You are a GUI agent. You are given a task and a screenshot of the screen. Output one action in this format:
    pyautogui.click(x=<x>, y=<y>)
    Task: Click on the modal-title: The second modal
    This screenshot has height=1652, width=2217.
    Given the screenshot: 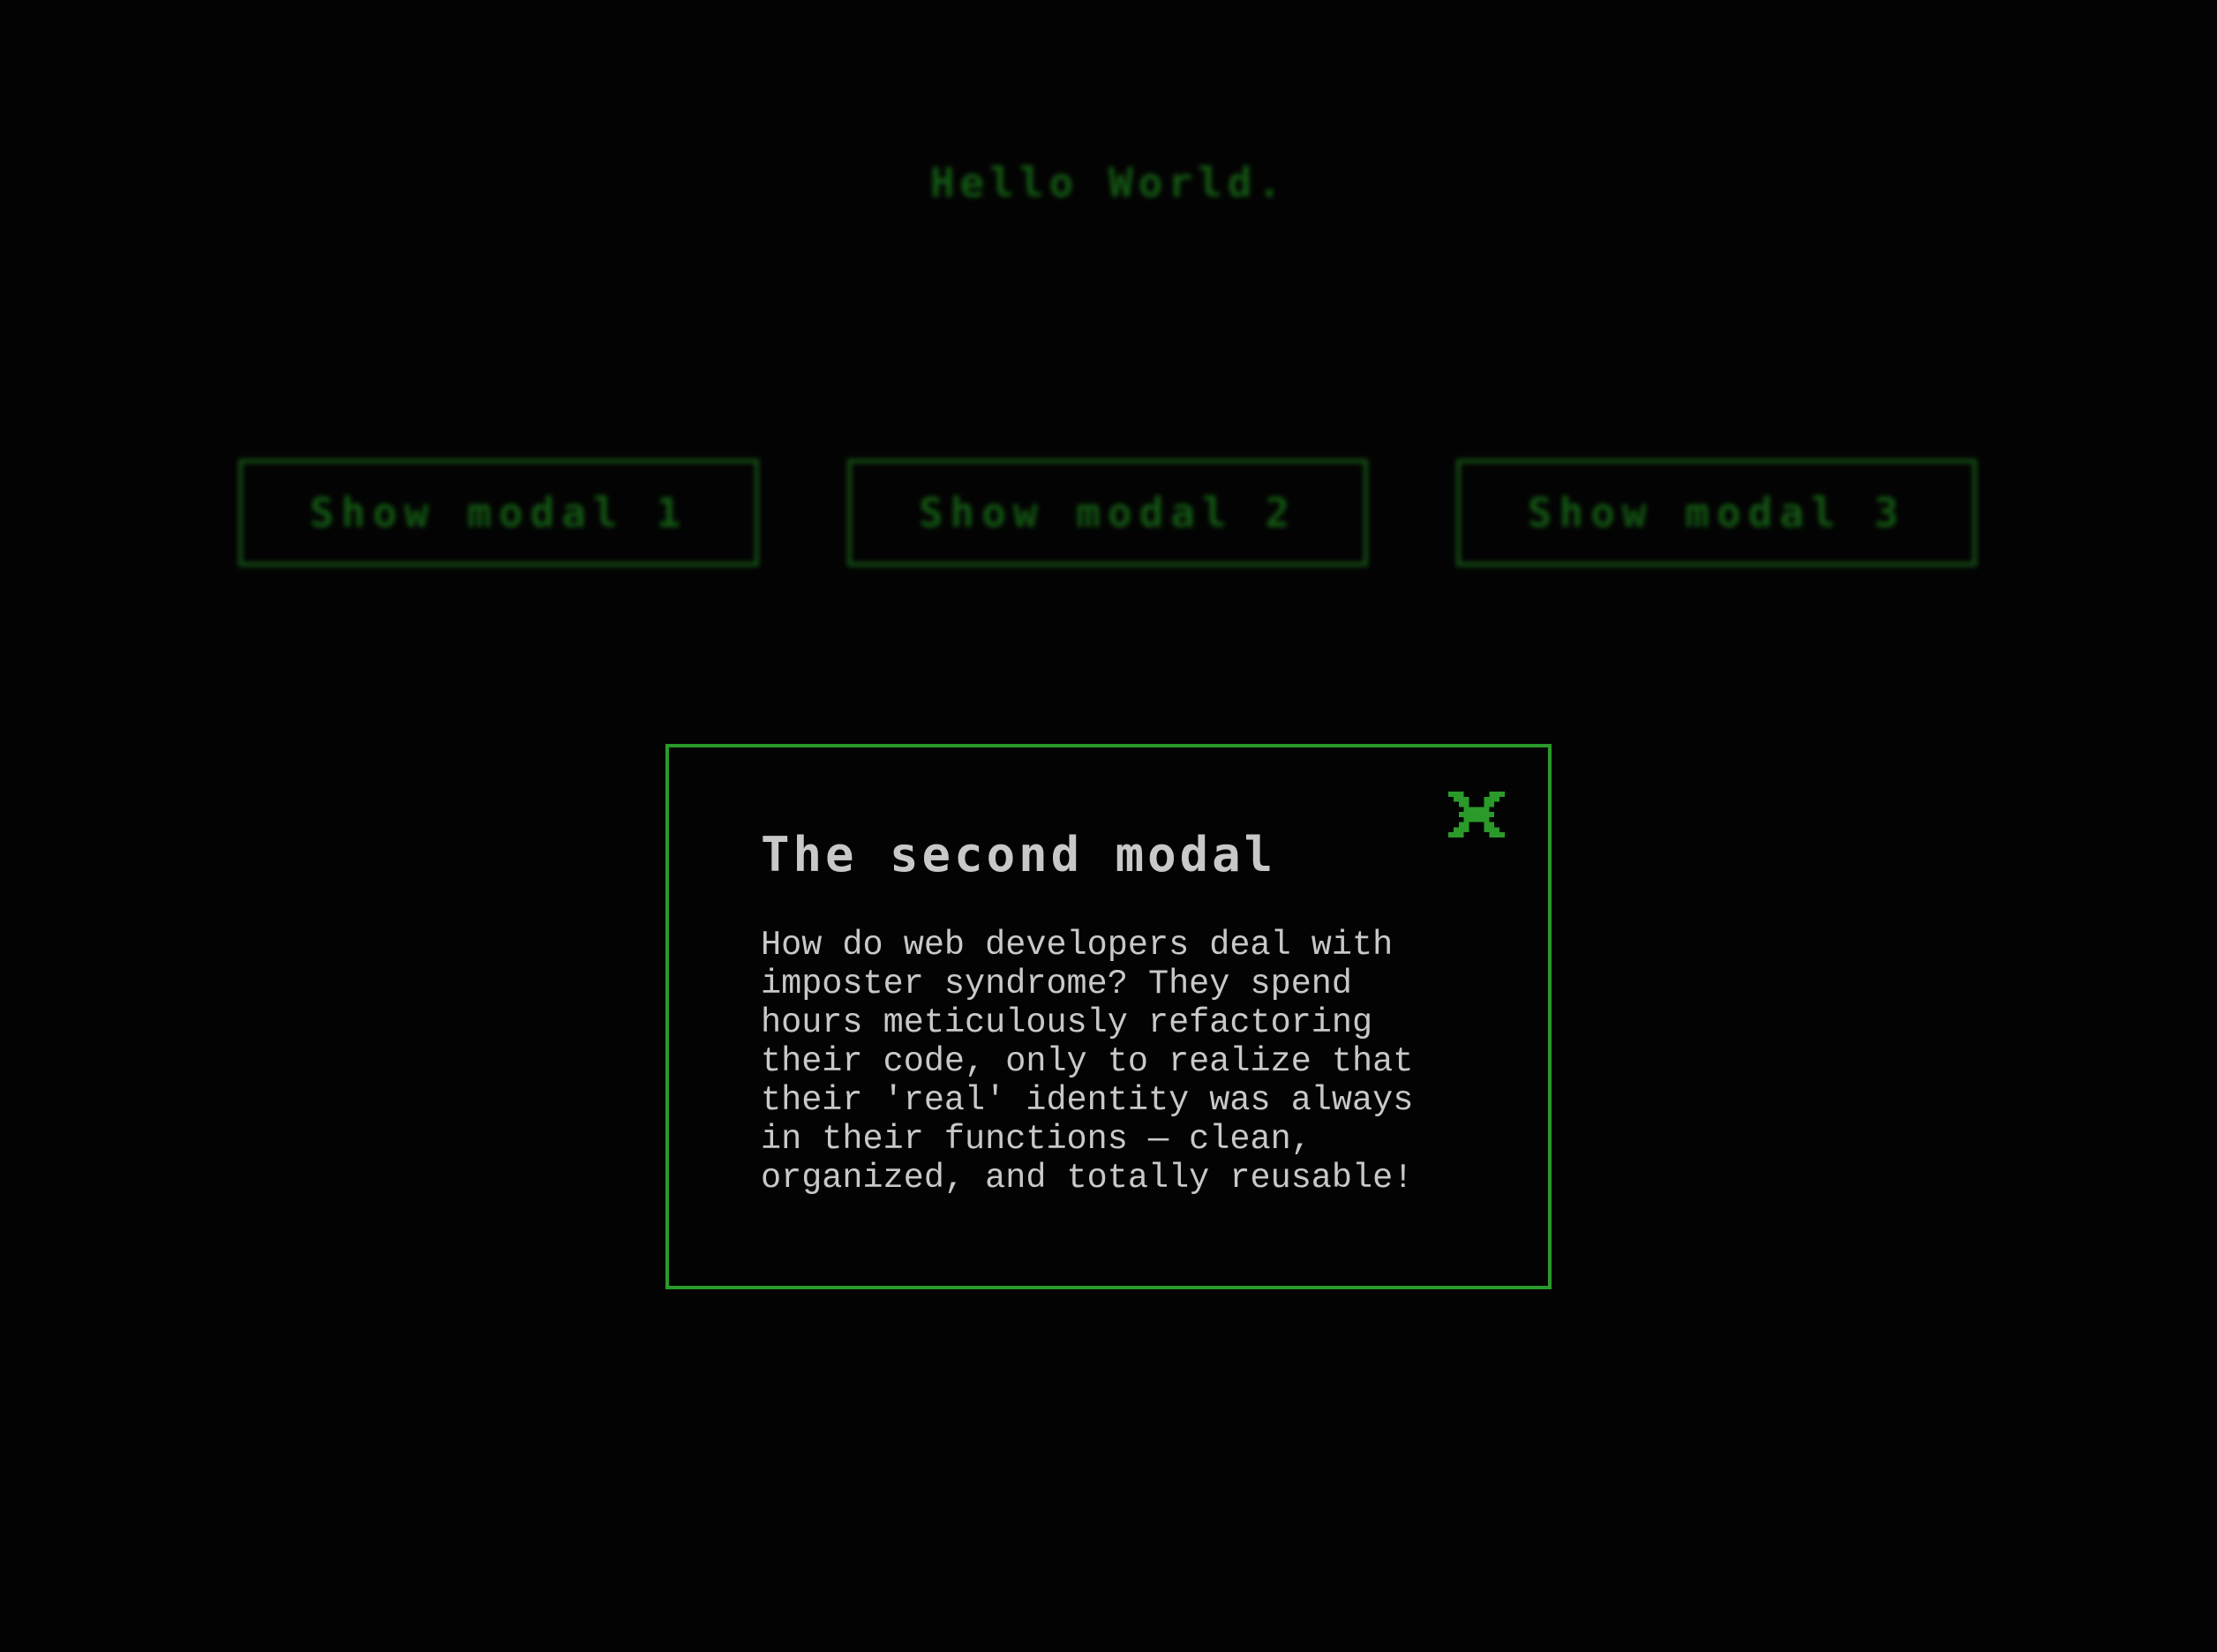 What is the action you would take?
    pyautogui.click(x=1019, y=854)
    